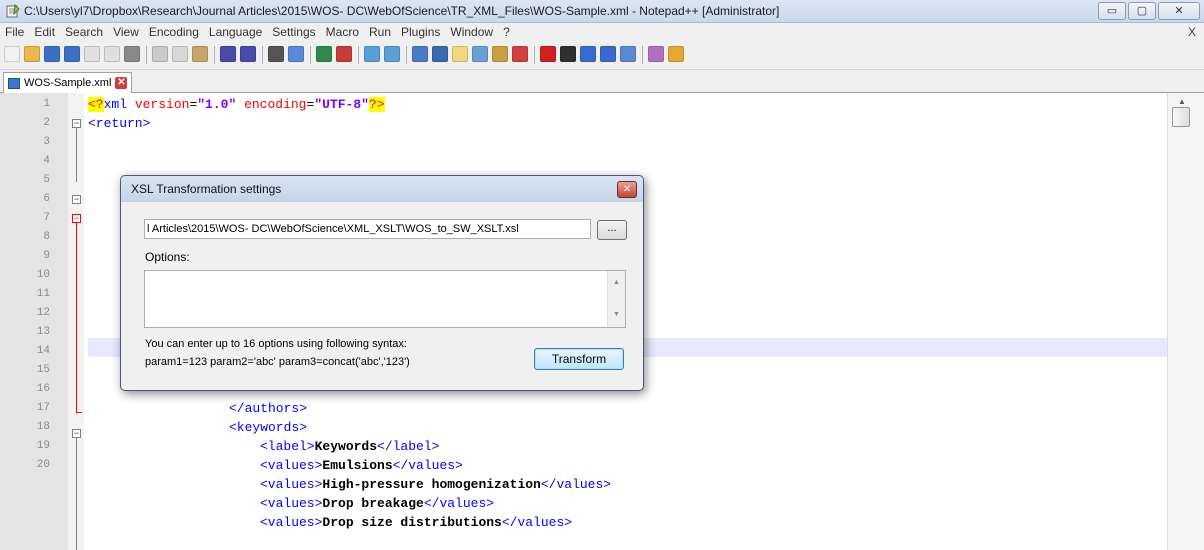 This screenshot has height=550, width=1204. What do you see at coordinates (372, 54) in the screenshot?
I see `sync-vertical-icon` at bounding box center [372, 54].